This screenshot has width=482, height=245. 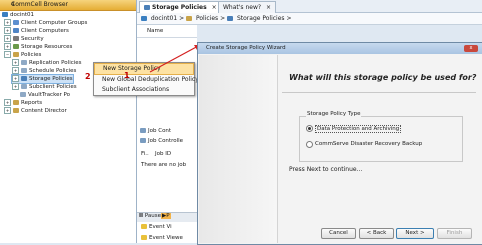 What do you see at coordinates (369, 144) in the screenshot?
I see `option-label: CommServe Disaster Recovery Backup` at bounding box center [369, 144].